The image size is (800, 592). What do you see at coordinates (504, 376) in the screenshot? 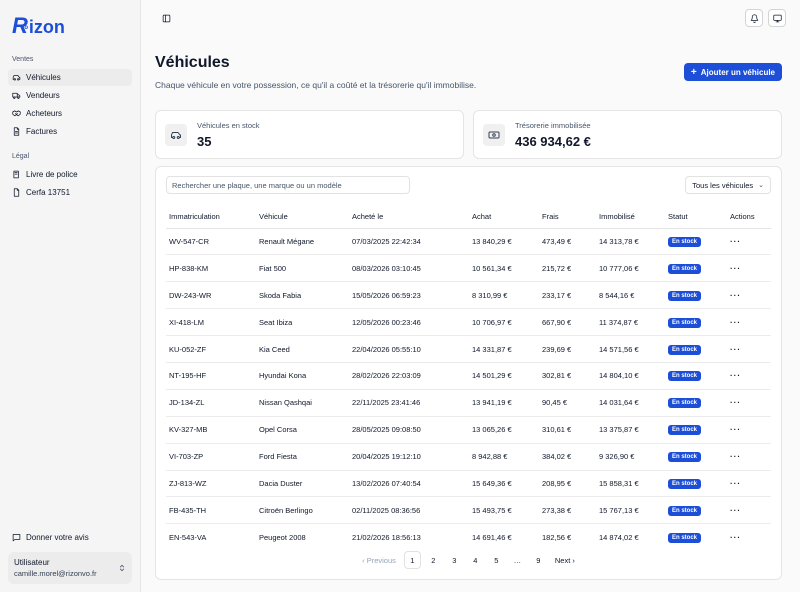
I see `cell-purchase: 14 501,29 €` at bounding box center [504, 376].